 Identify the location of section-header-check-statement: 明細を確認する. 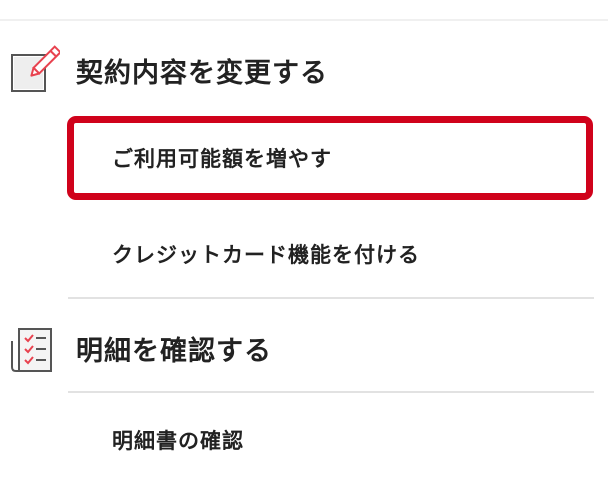
(141, 348).